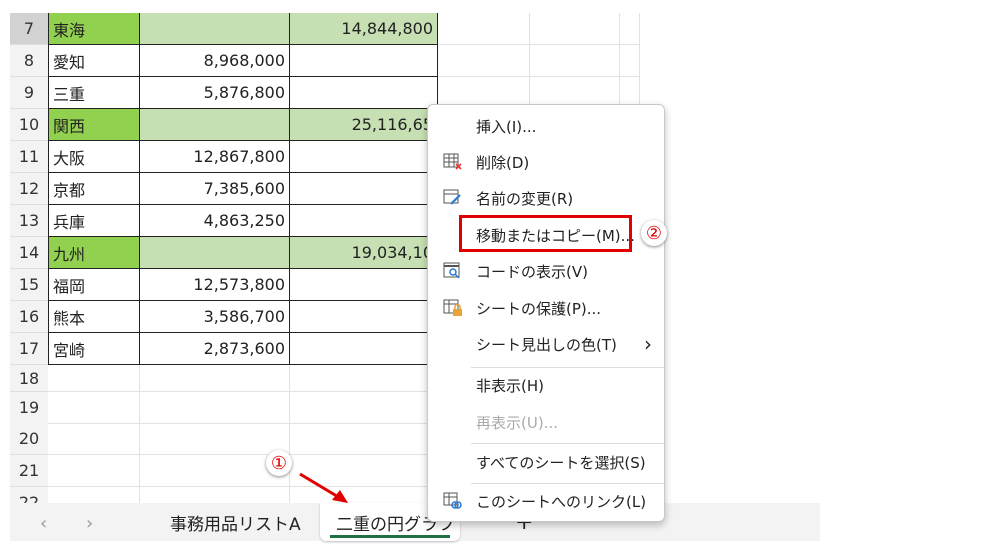  What do you see at coordinates (94, 285) in the screenshot?
I see `cell-name: 福岡` at bounding box center [94, 285].